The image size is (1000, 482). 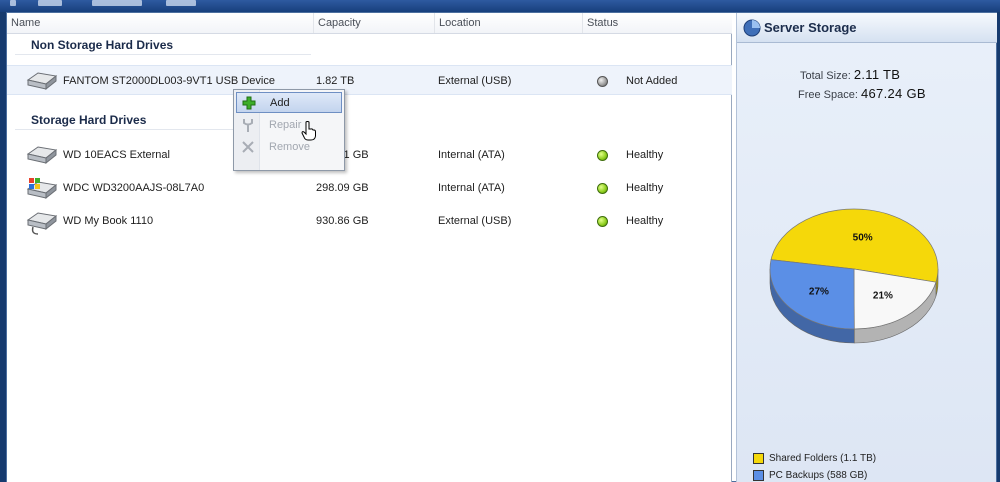 What do you see at coordinates (249, 103) in the screenshot?
I see `plus-icon` at bounding box center [249, 103].